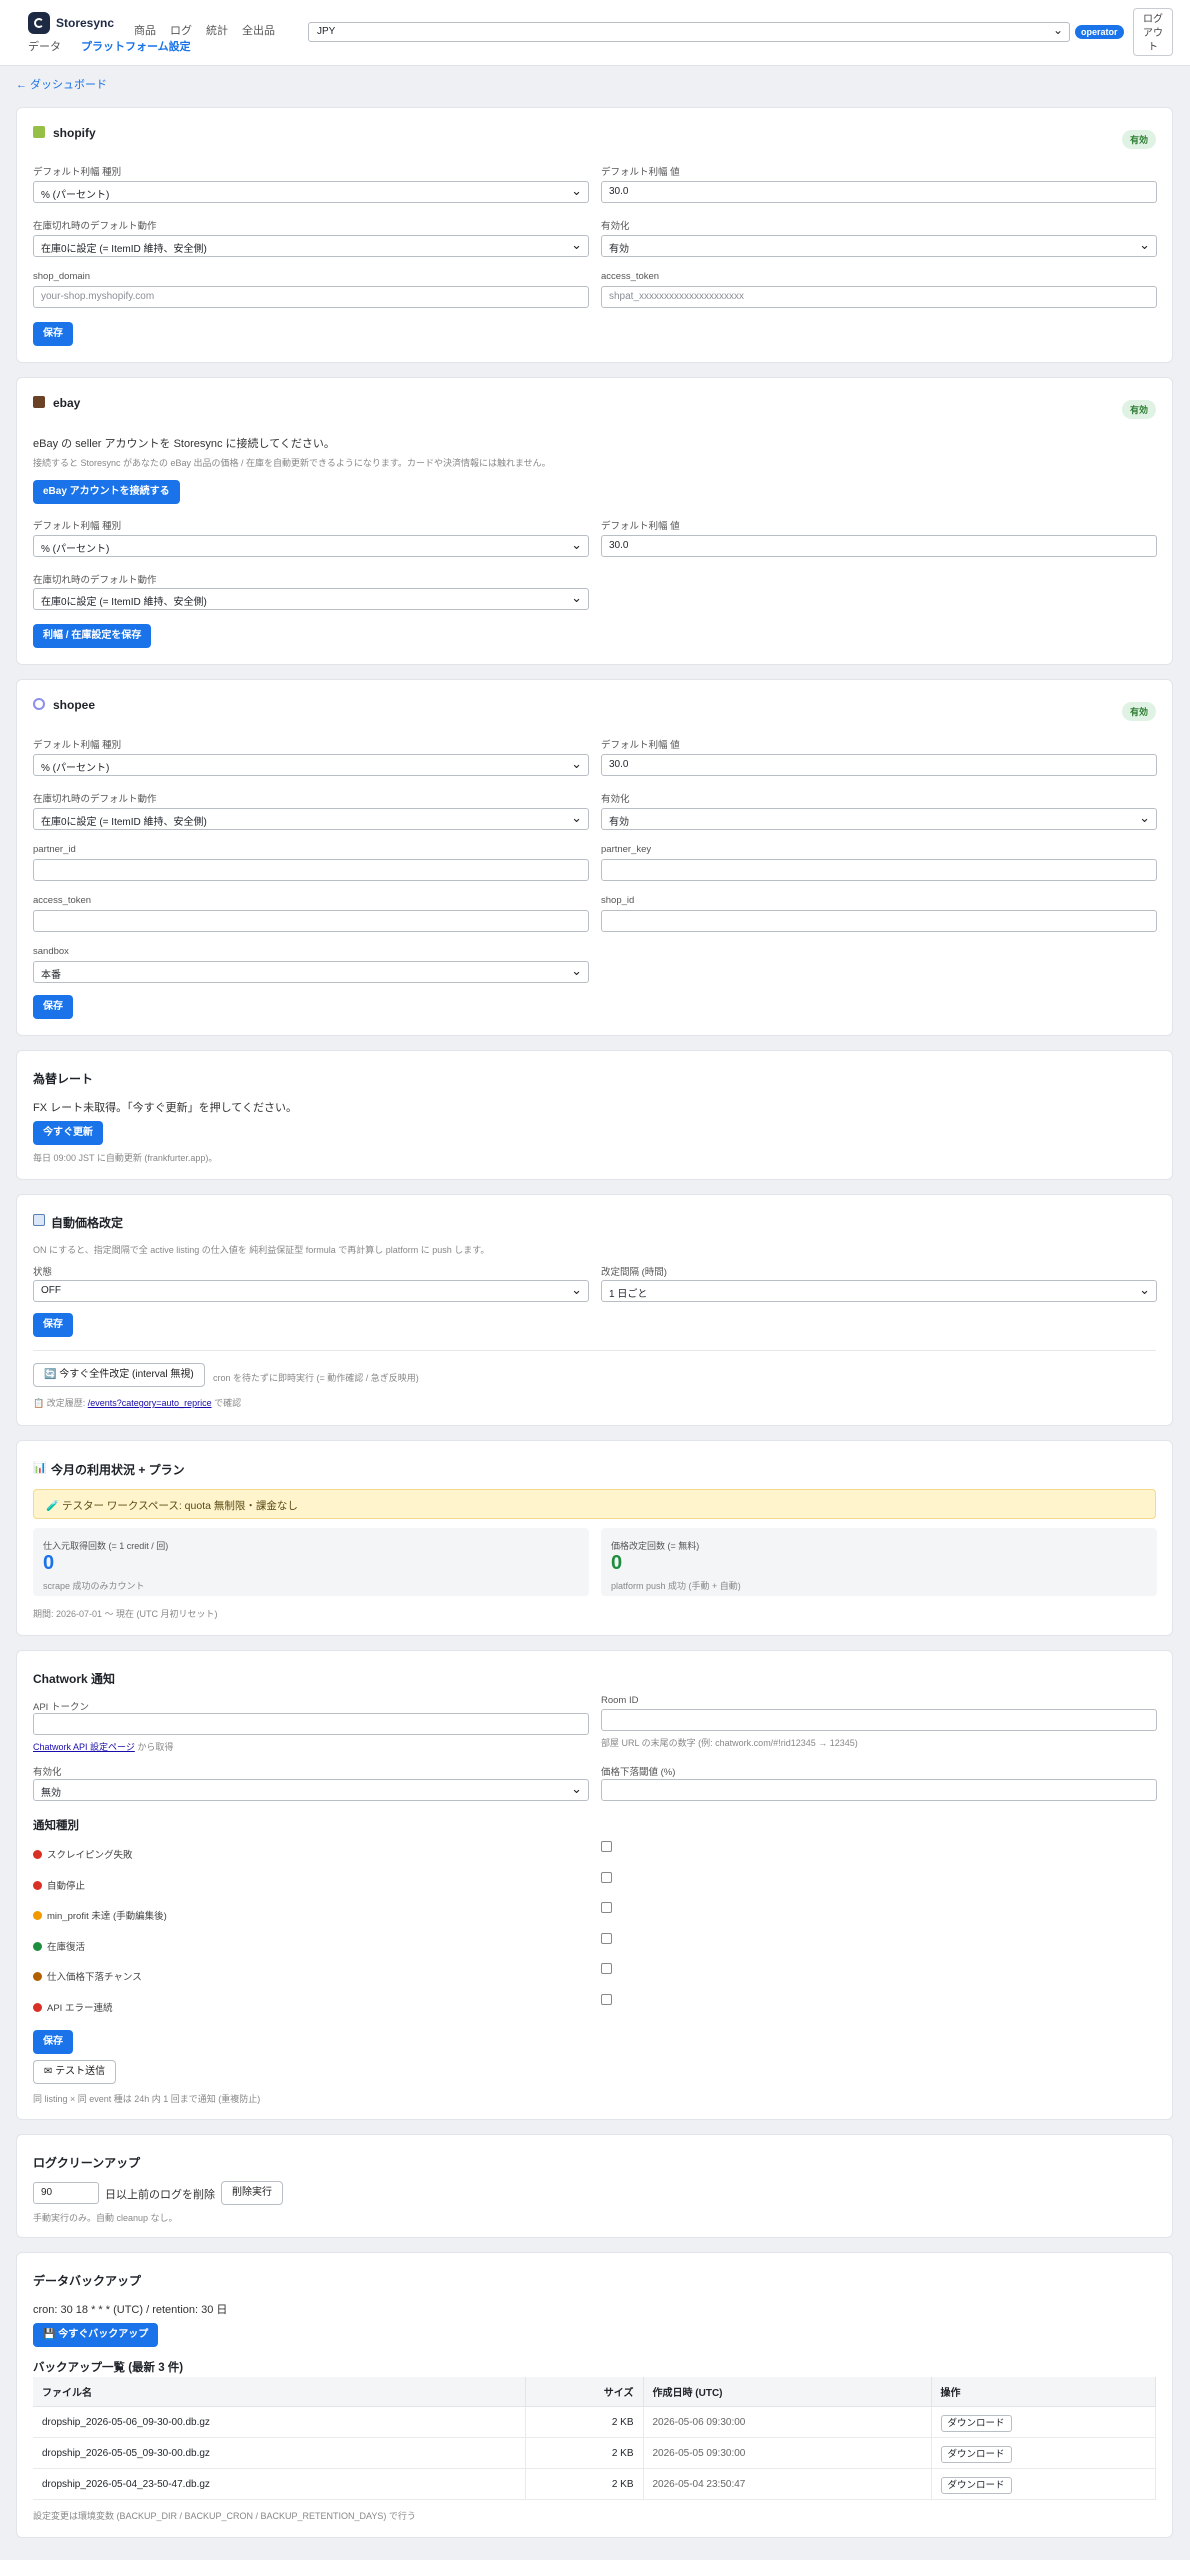 Image resolution: width=1190 pixels, height=2560 pixels. I want to click on shop-id-input, so click(879, 921).